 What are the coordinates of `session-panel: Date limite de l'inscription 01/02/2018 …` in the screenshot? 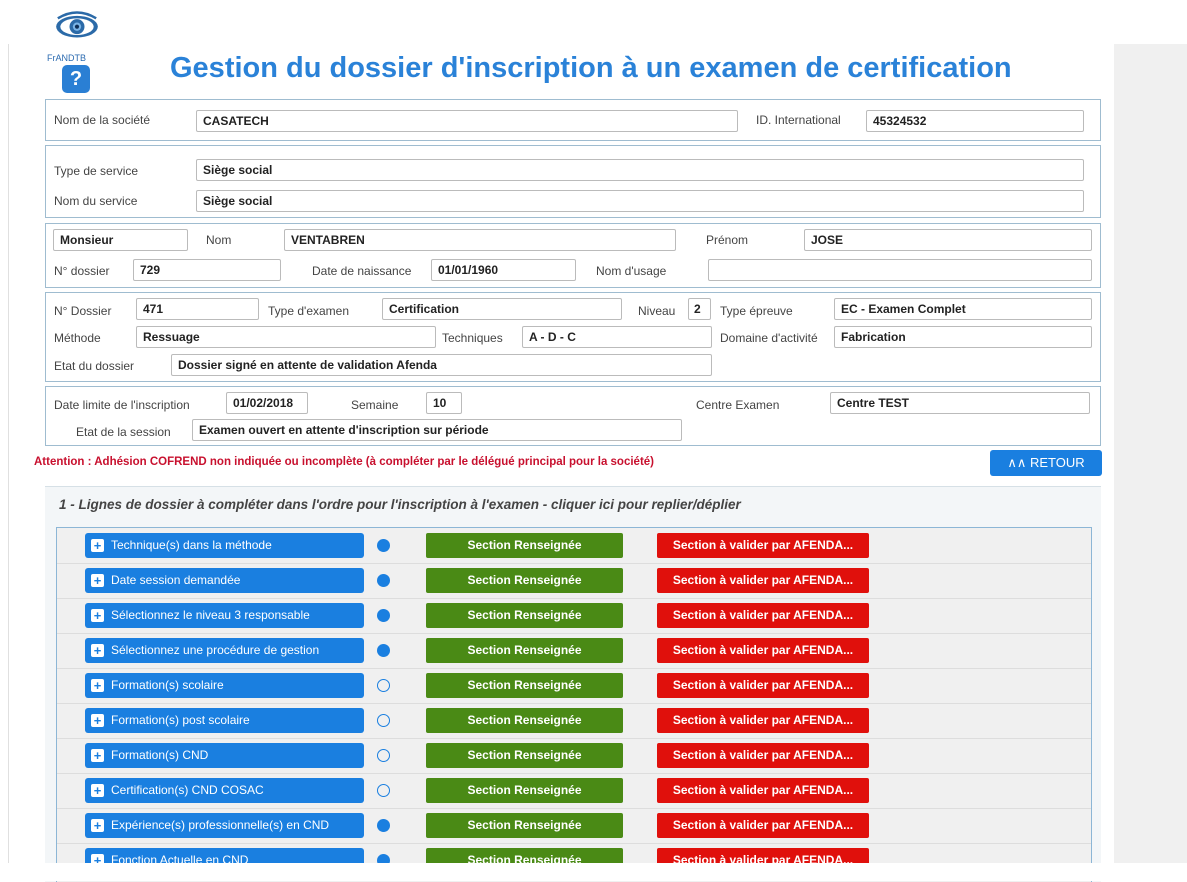 It's located at (573, 416).